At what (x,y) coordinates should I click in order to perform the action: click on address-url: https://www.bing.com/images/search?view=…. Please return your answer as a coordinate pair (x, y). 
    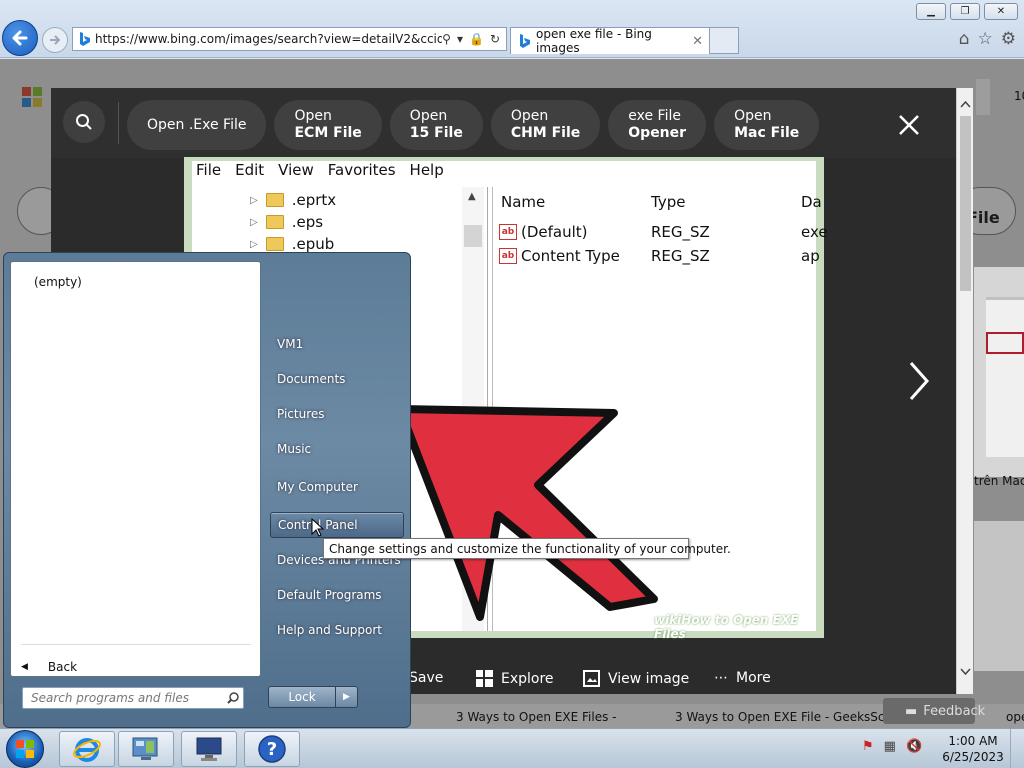
    Looking at the image, I should click on (268, 39).